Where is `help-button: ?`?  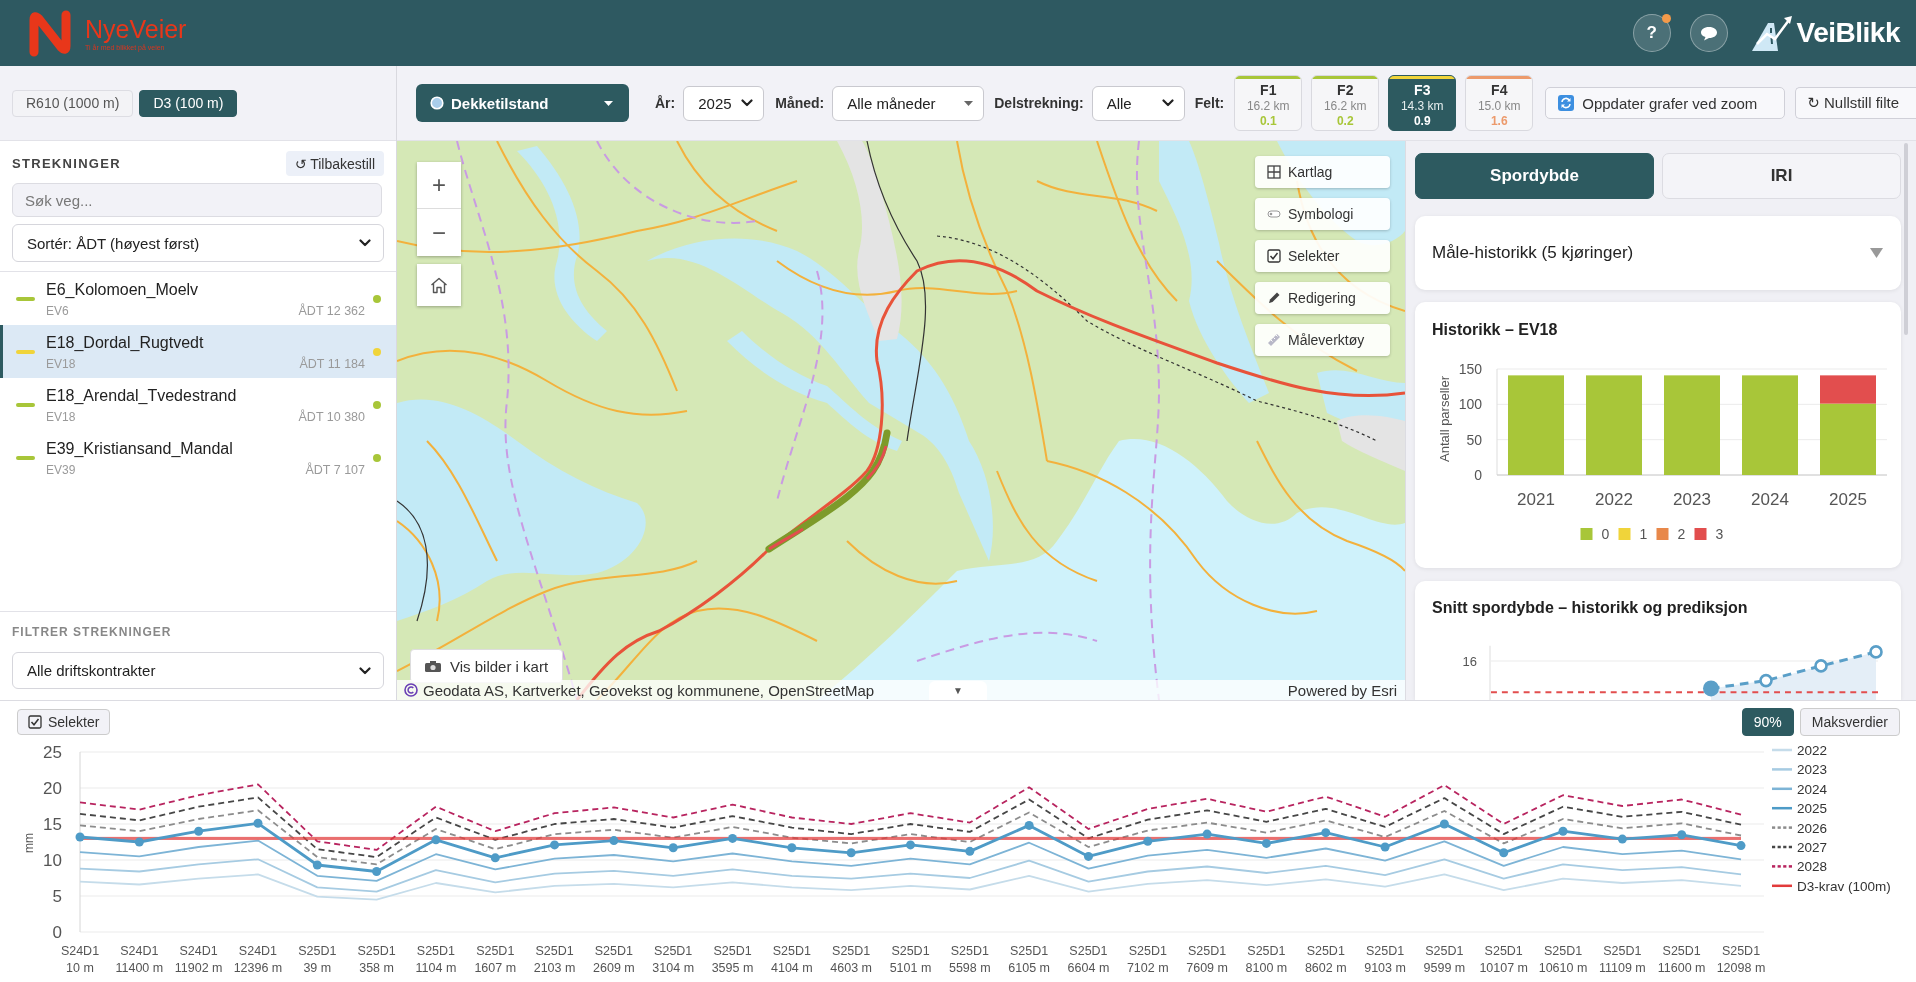
help-button: ? is located at coordinates (1651, 33).